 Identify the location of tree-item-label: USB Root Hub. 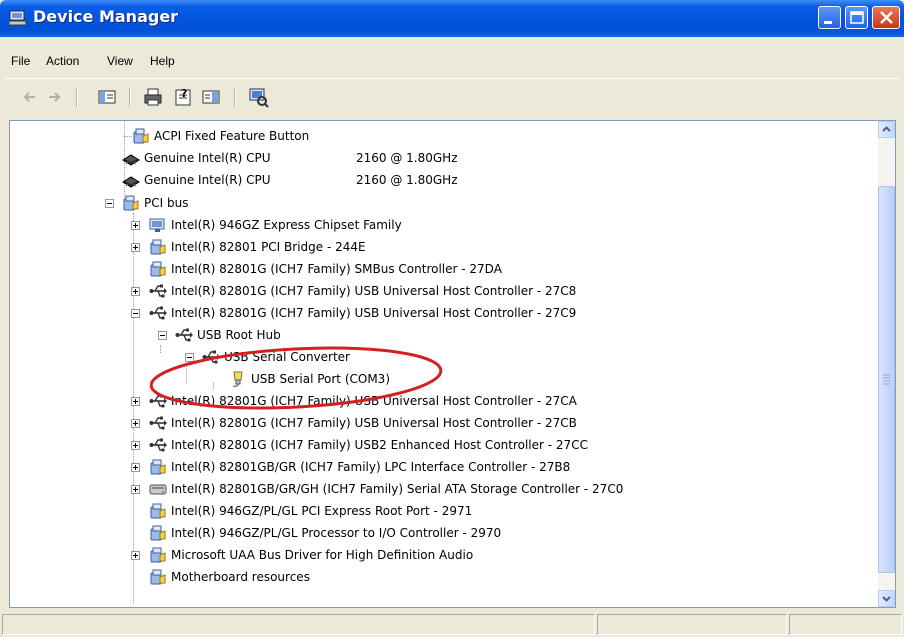
(239, 335).